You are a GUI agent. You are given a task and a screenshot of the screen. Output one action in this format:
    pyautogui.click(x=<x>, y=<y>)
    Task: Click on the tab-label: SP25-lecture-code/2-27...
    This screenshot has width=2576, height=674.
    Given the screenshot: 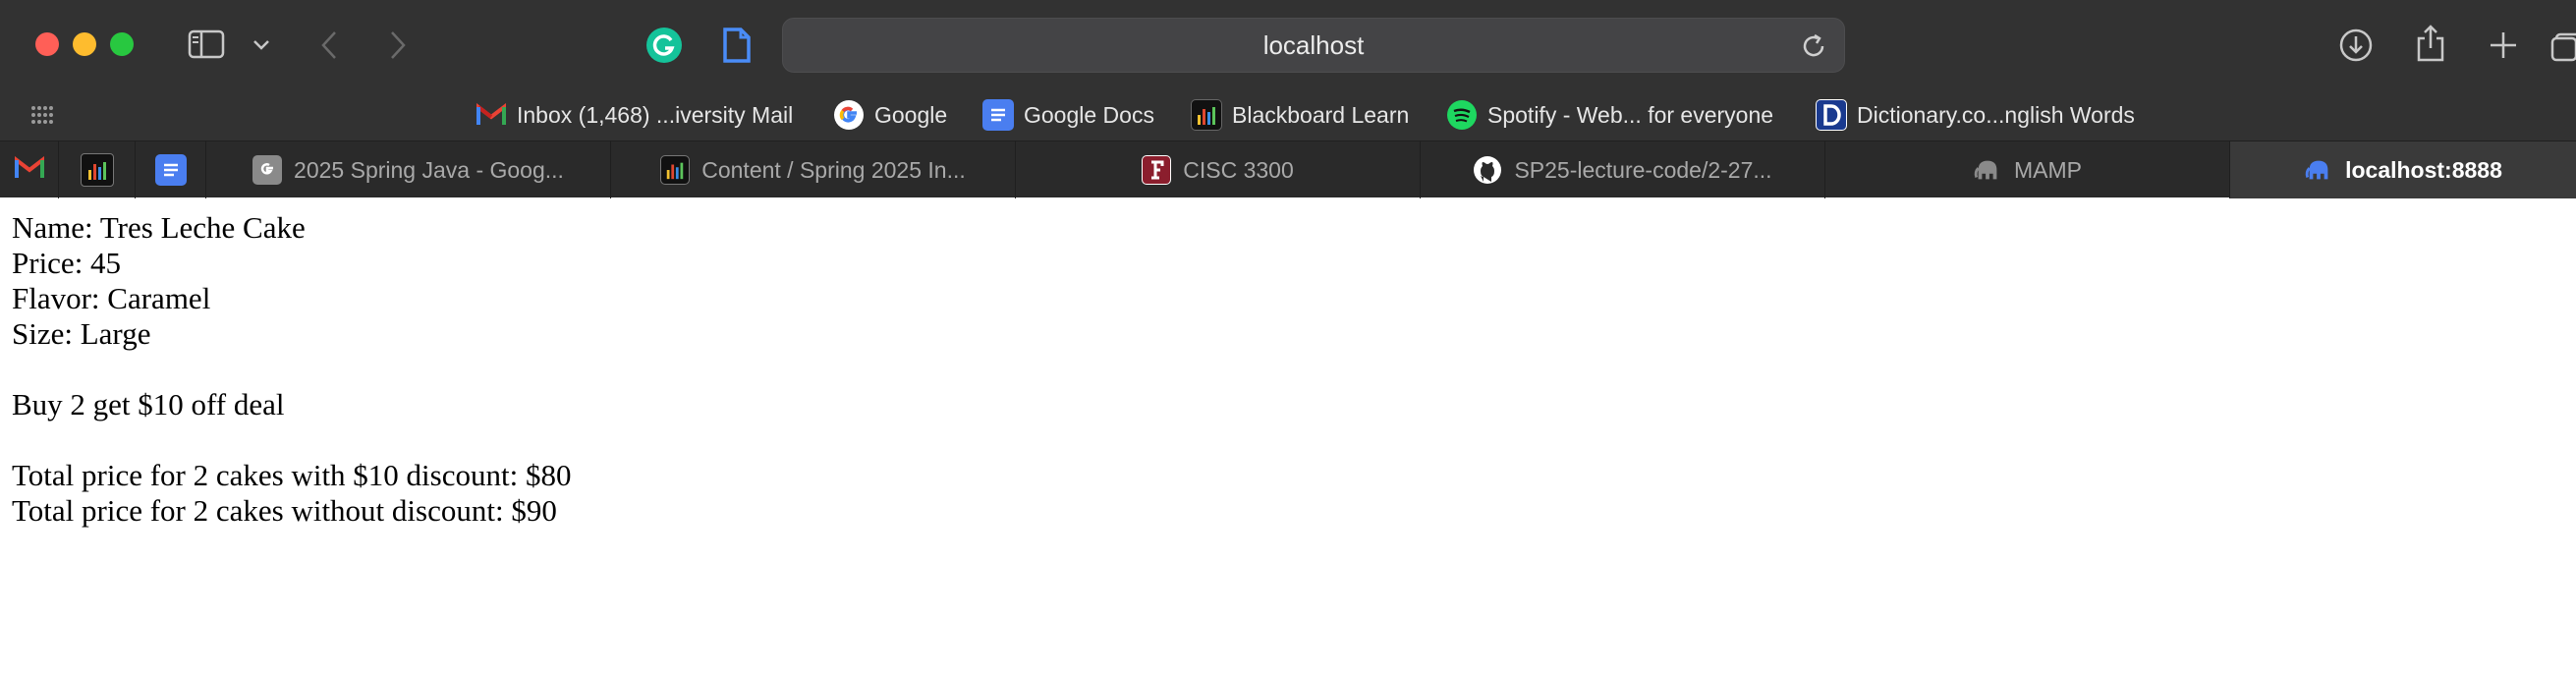 What is the action you would take?
    pyautogui.click(x=1643, y=169)
    